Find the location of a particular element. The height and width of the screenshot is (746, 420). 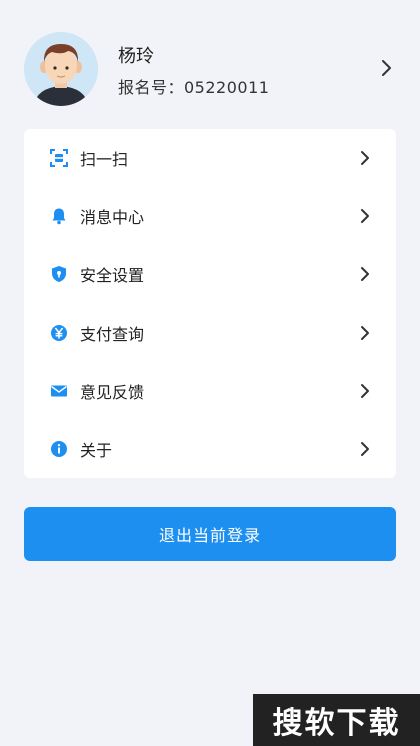

profile-name: 杨玲 is located at coordinates (136, 56).